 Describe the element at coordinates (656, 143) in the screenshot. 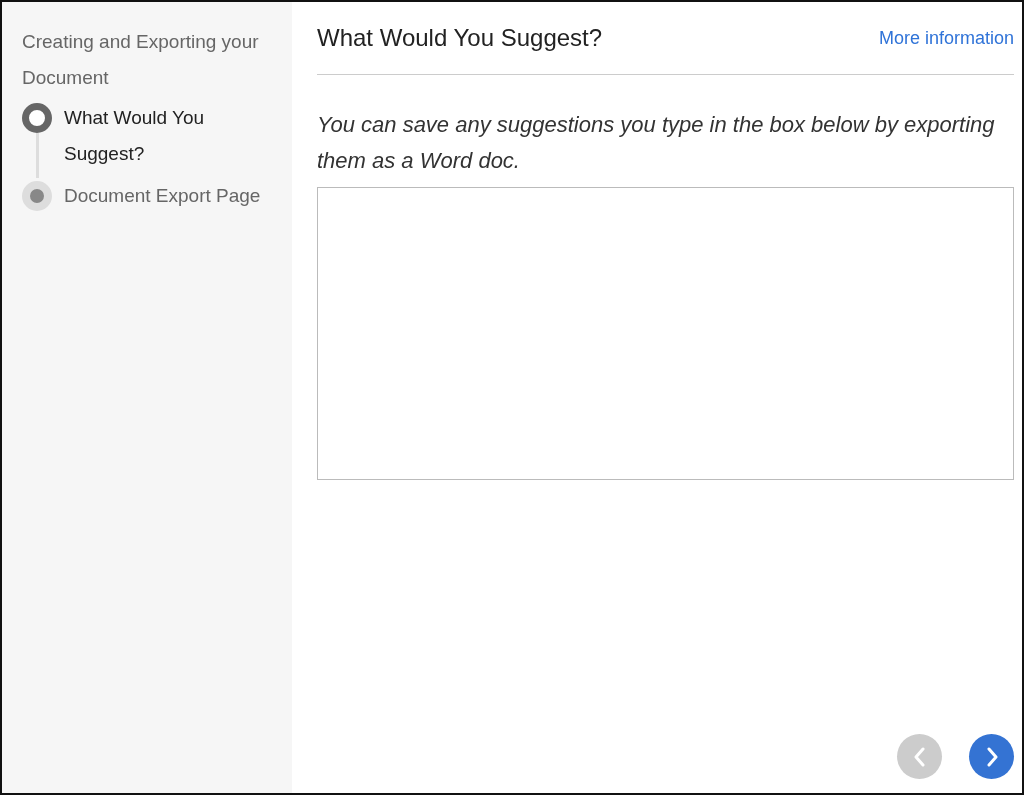

I see `instructions-text: You can save any suggestions you type in the box below by exporting them as a Word doc.` at that location.